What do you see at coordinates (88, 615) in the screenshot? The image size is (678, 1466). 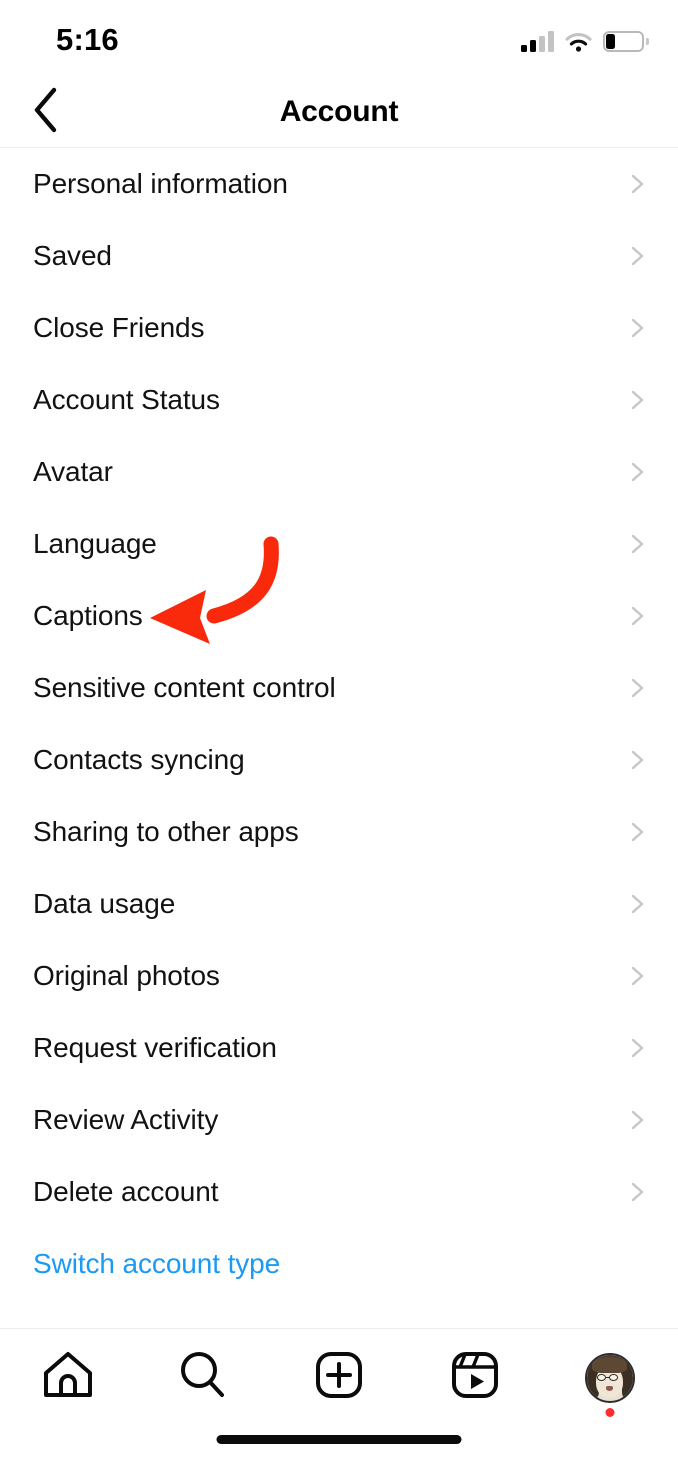 I see `list-item-label: Captions` at bounding box center [88, 615].